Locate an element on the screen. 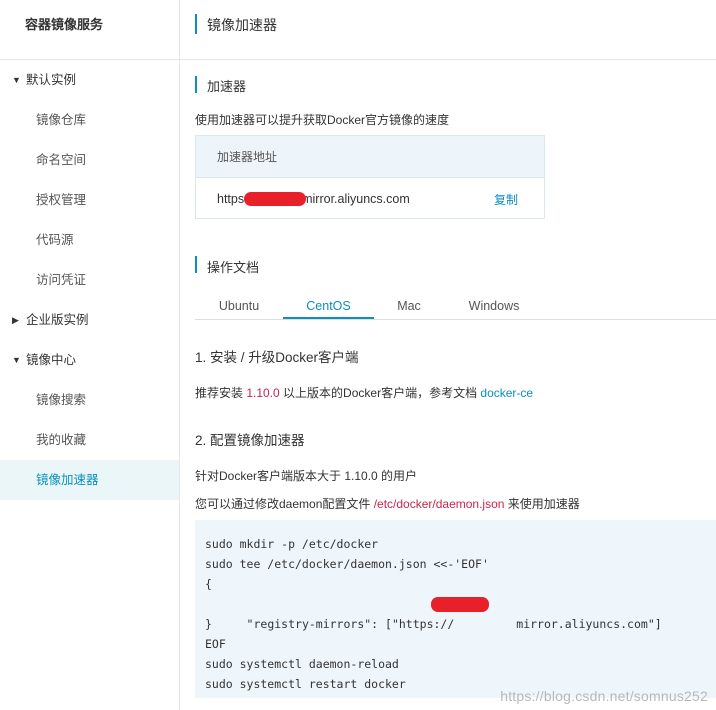 The height and width of the screenshot is (710, 716). code-line: EOF is located at coordinates (215, 644).